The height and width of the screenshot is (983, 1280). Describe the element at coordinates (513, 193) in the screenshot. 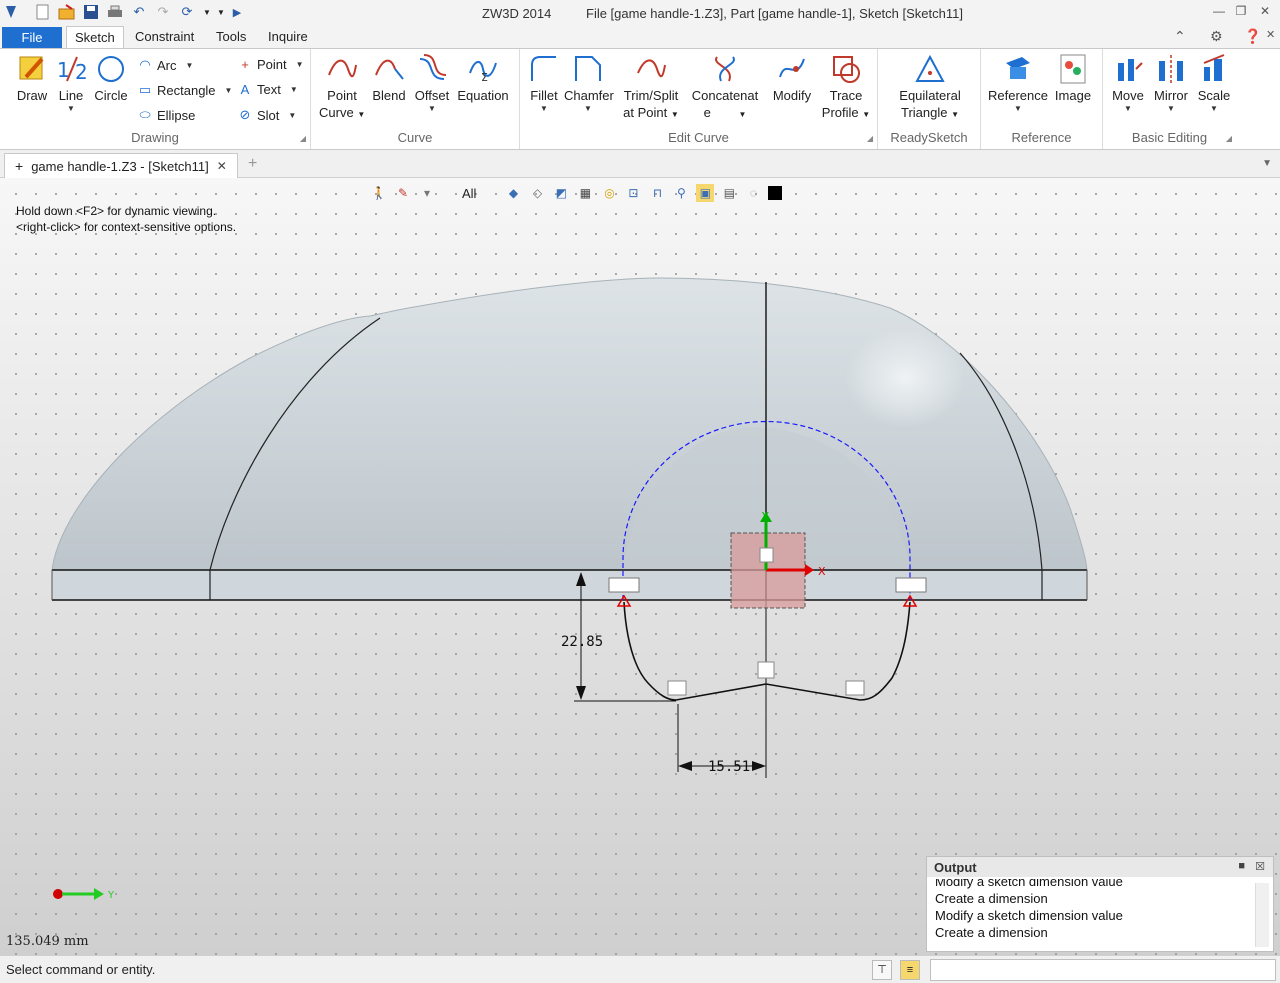

I see `shaded-view-icon: ◆` at that location.